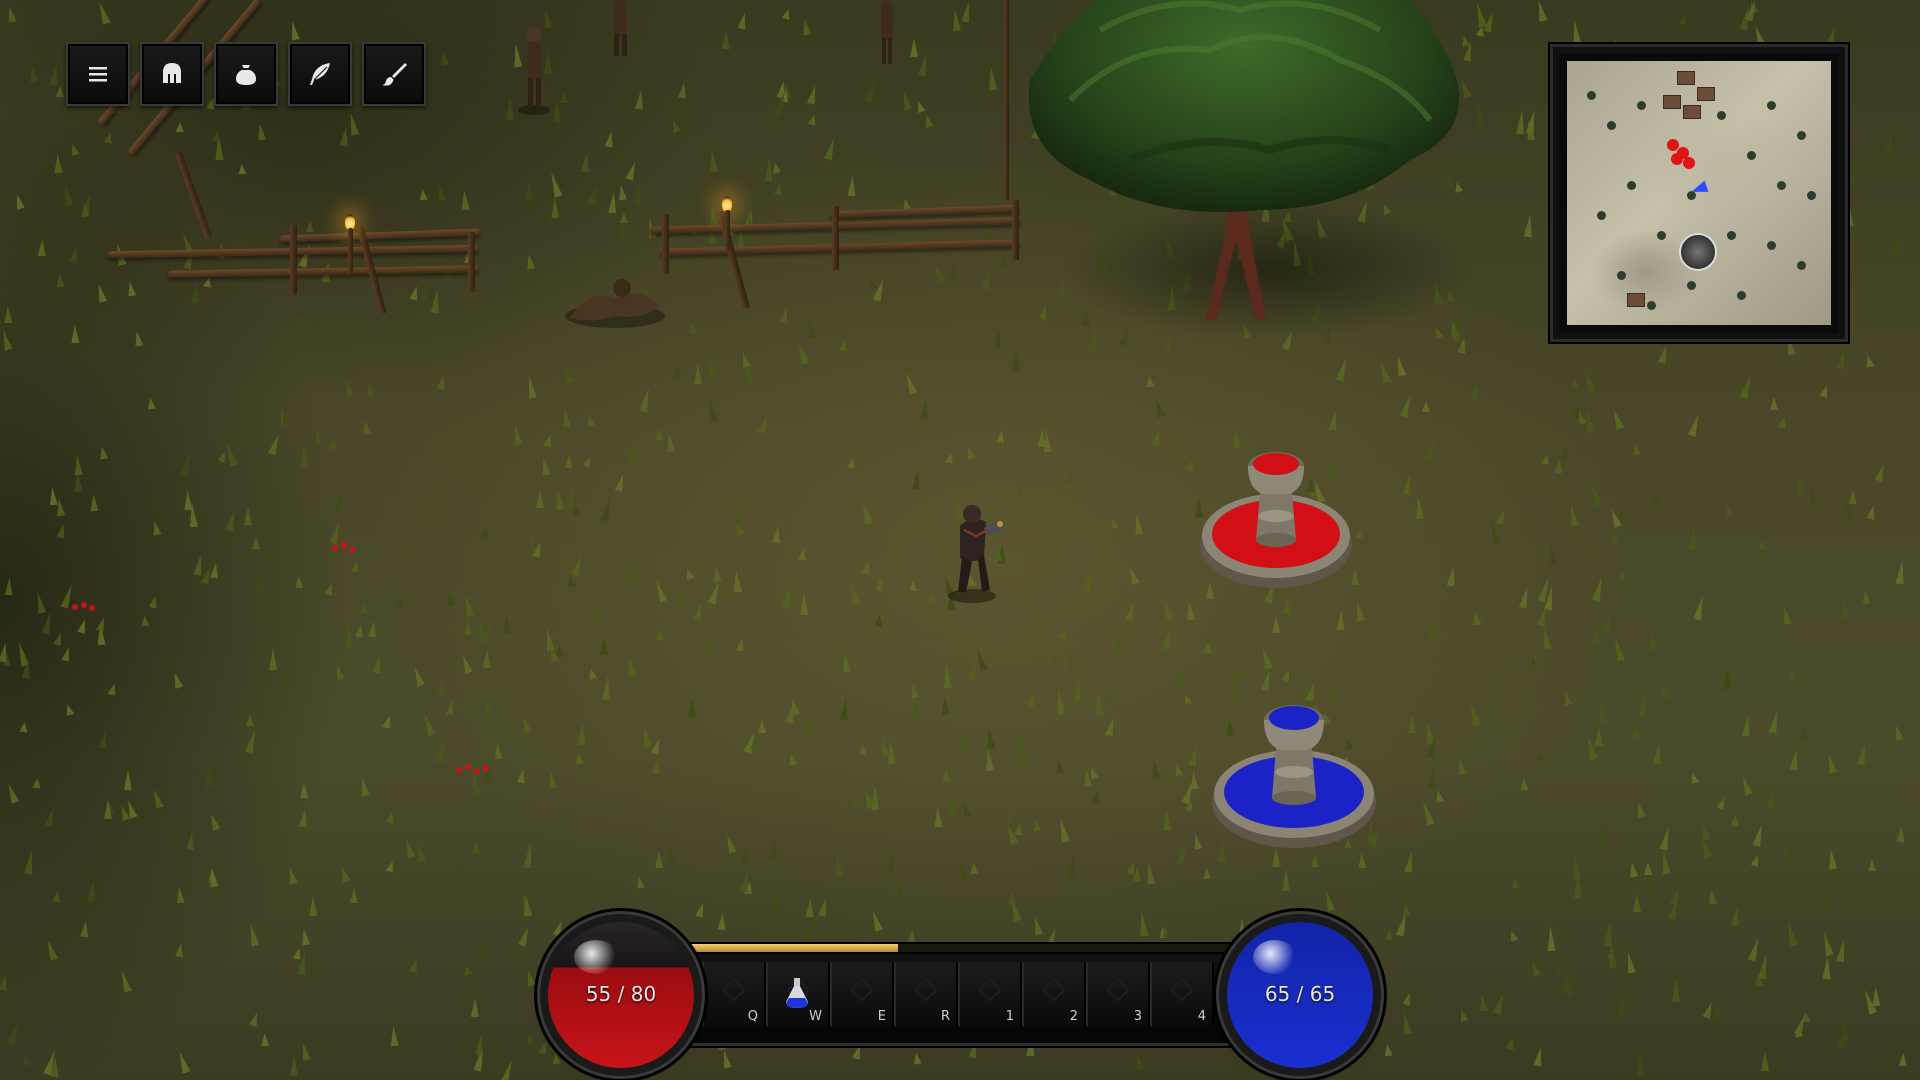  Describe the element at coordinates (615, 303) in the screenshot. I see `fallen-creature` at that location.